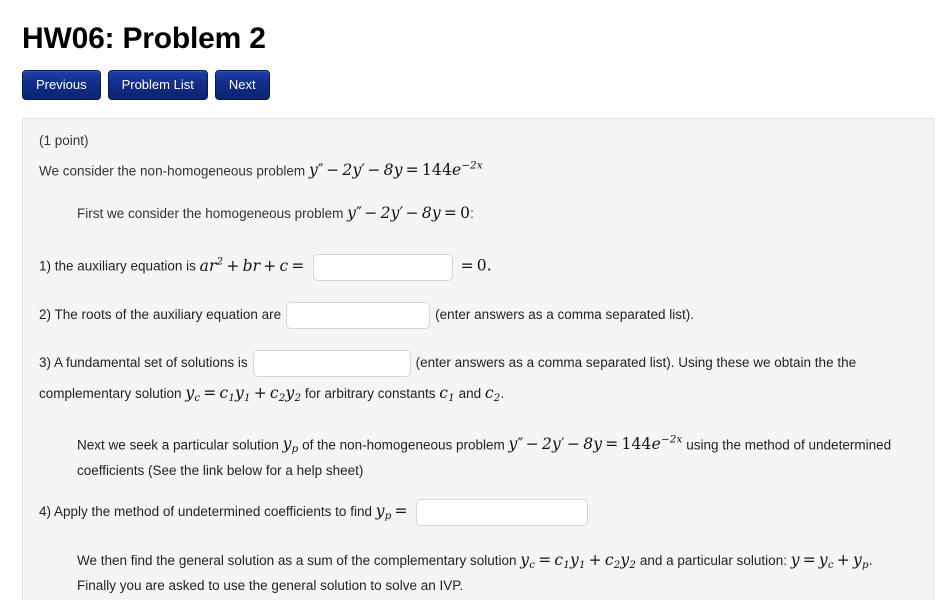  I want to click on intro-equation: y″ −2y′ −8y = 144e−2x, so click(395, 170).